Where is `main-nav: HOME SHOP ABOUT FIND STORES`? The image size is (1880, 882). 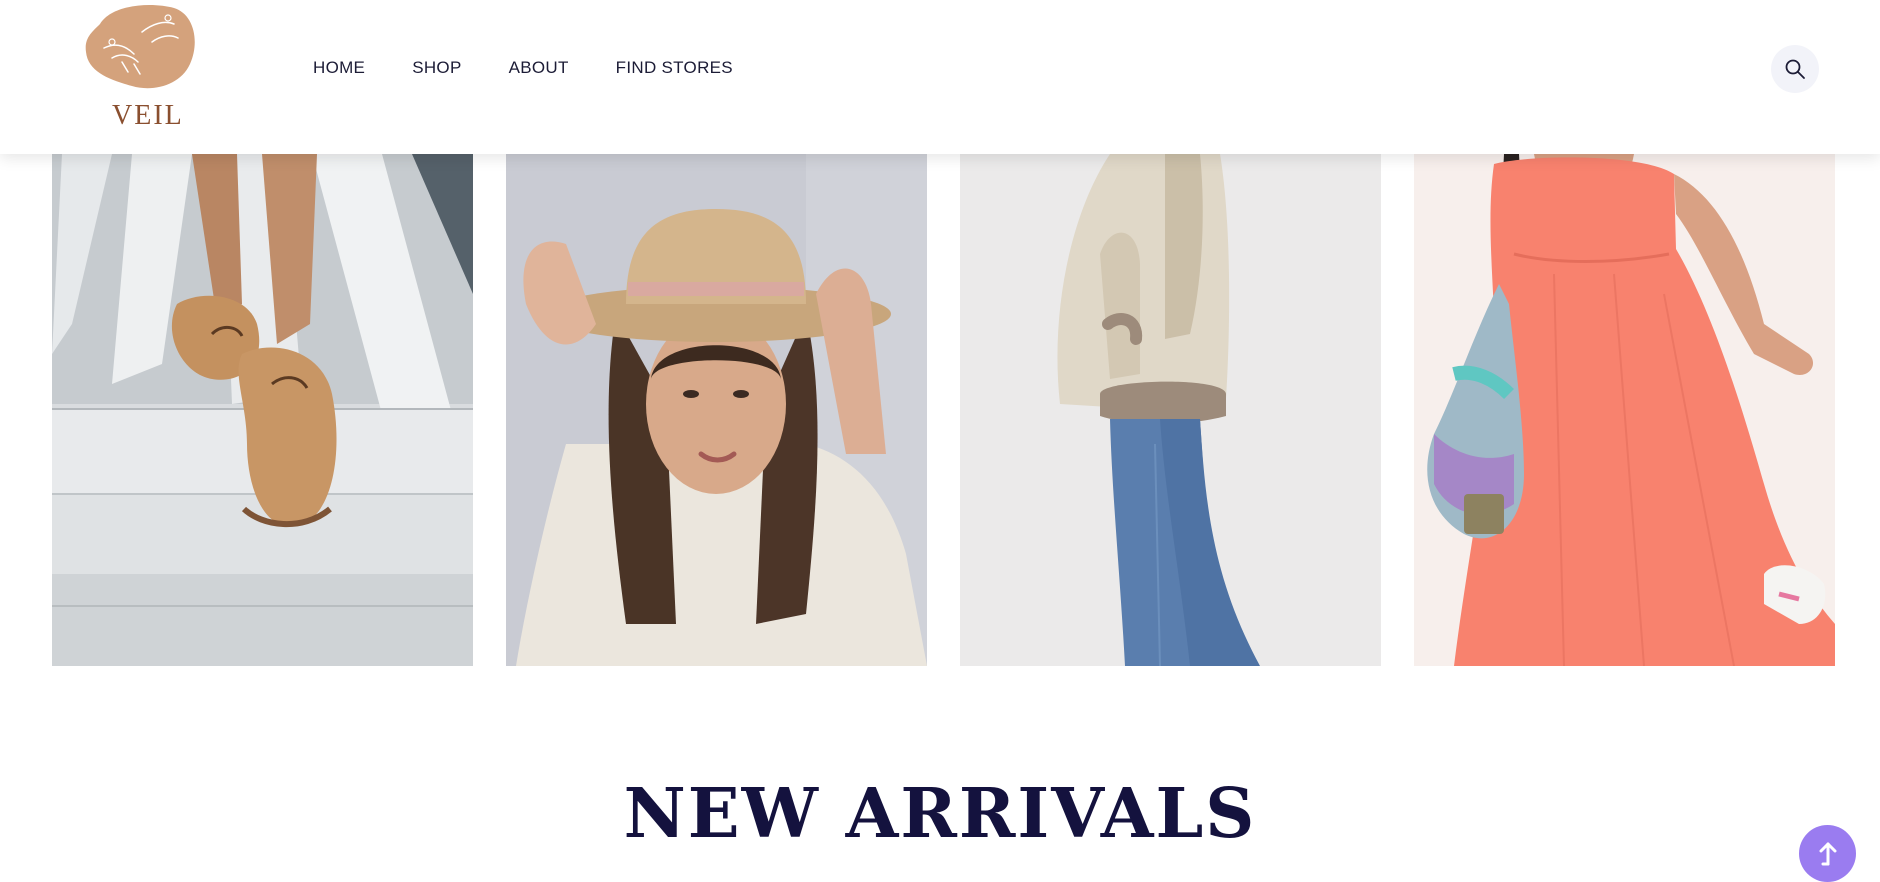 main-nav: HOME SHOP ABOUT FIND STORES is located at coordinates (523, 68).